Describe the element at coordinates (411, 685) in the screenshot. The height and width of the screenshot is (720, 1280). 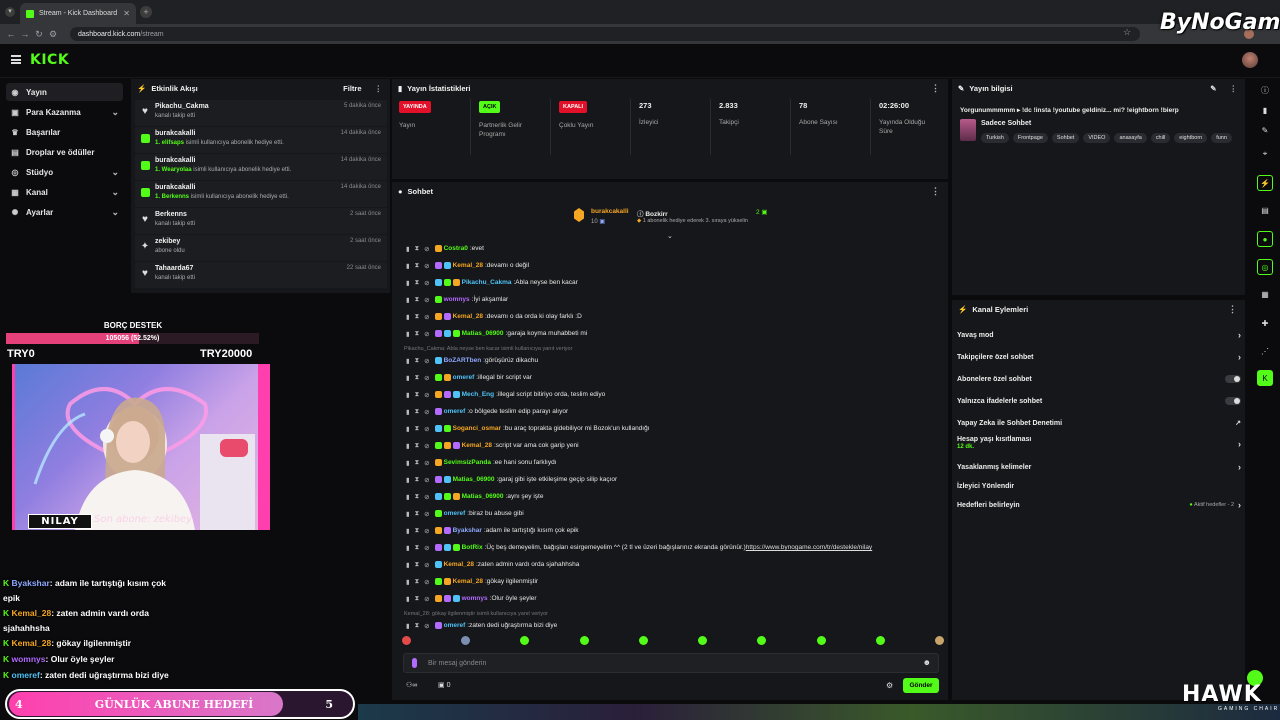
I see `channel-points-icon: ⚇∞` at that location.